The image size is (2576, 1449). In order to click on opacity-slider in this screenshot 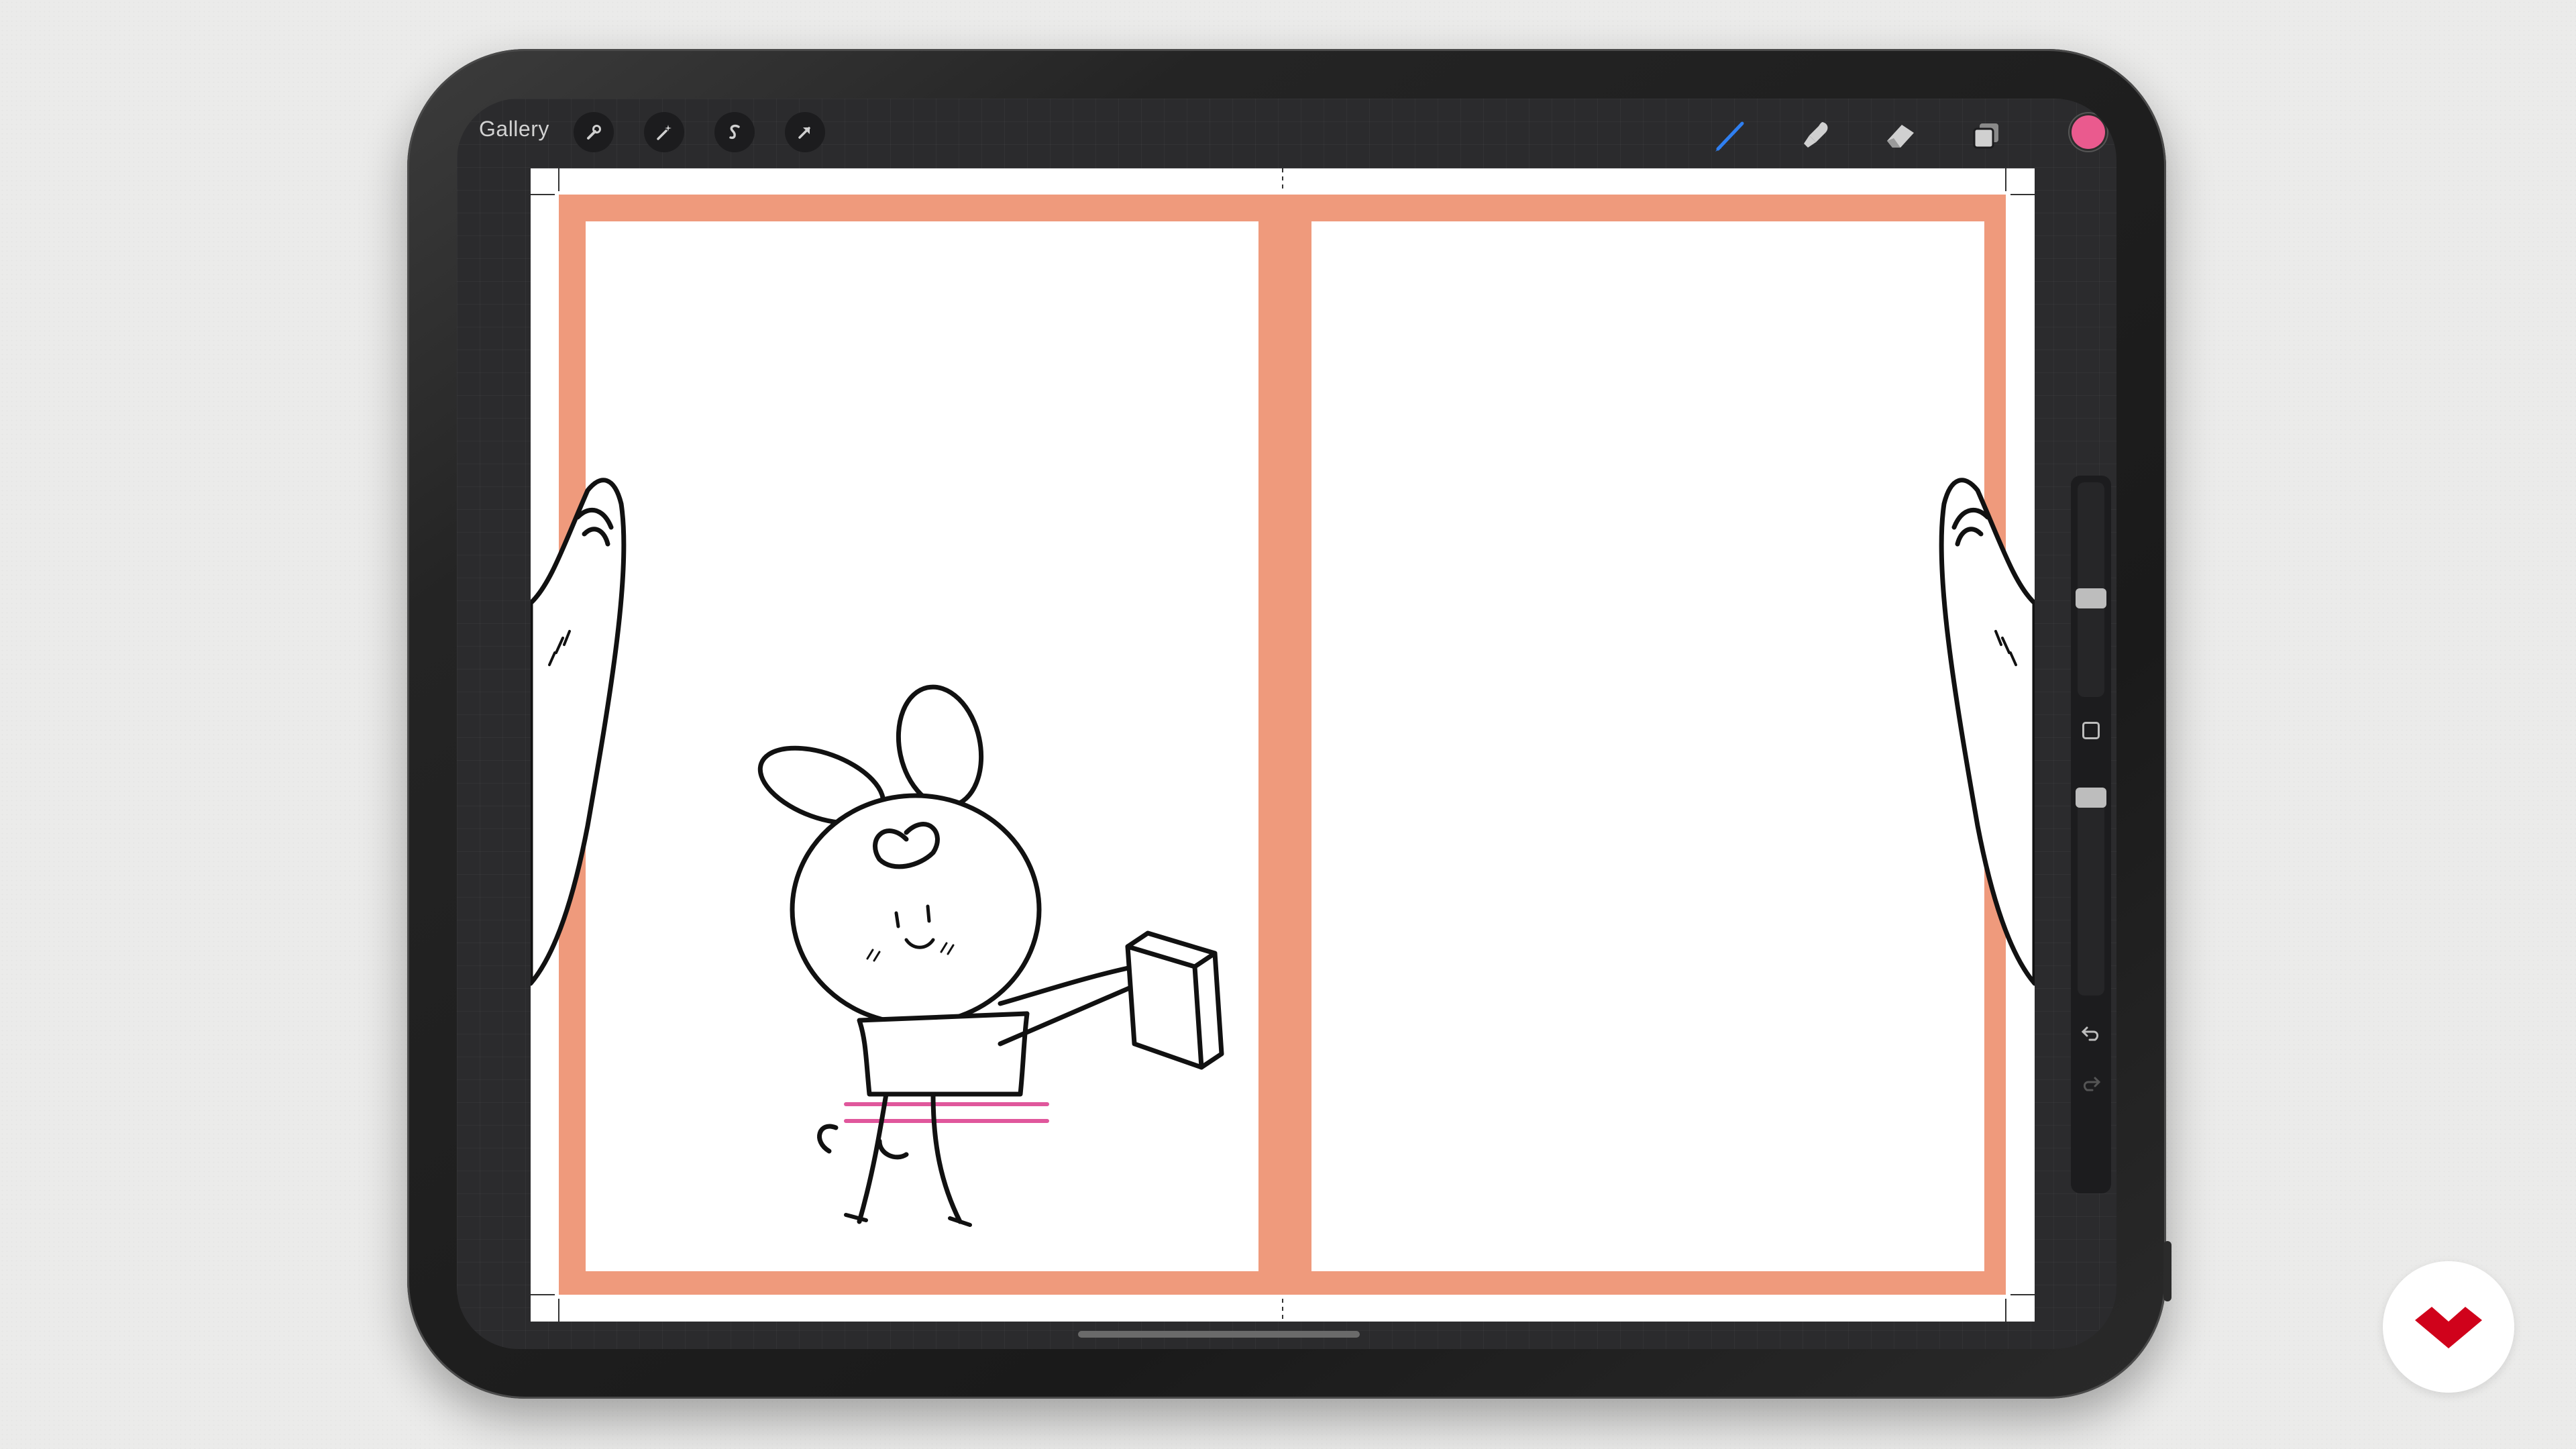, I will do `click(2091, 892)`.